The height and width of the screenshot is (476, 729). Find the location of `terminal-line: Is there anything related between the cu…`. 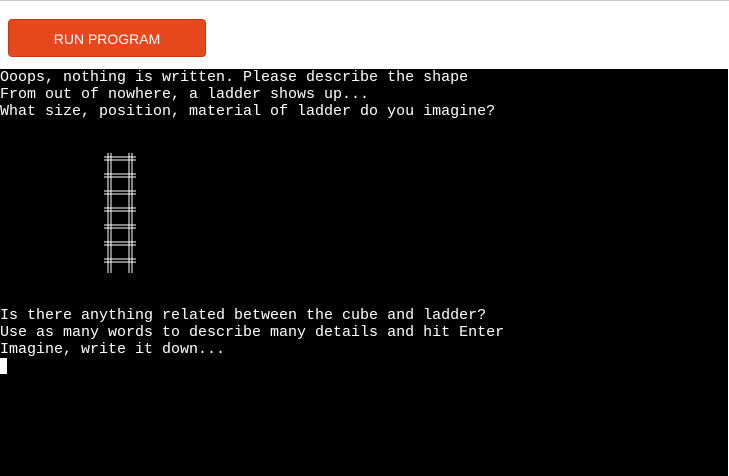

terminal-line: Is there anything related between the cu… is located at coordinates (243, 315).